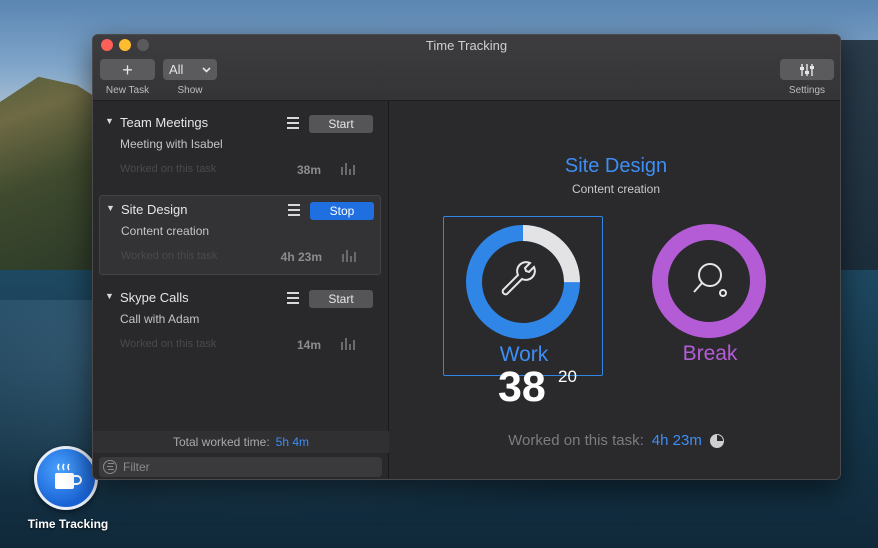 The image size is (878, 548). I want to click on filter-icon, so click(110, 467).